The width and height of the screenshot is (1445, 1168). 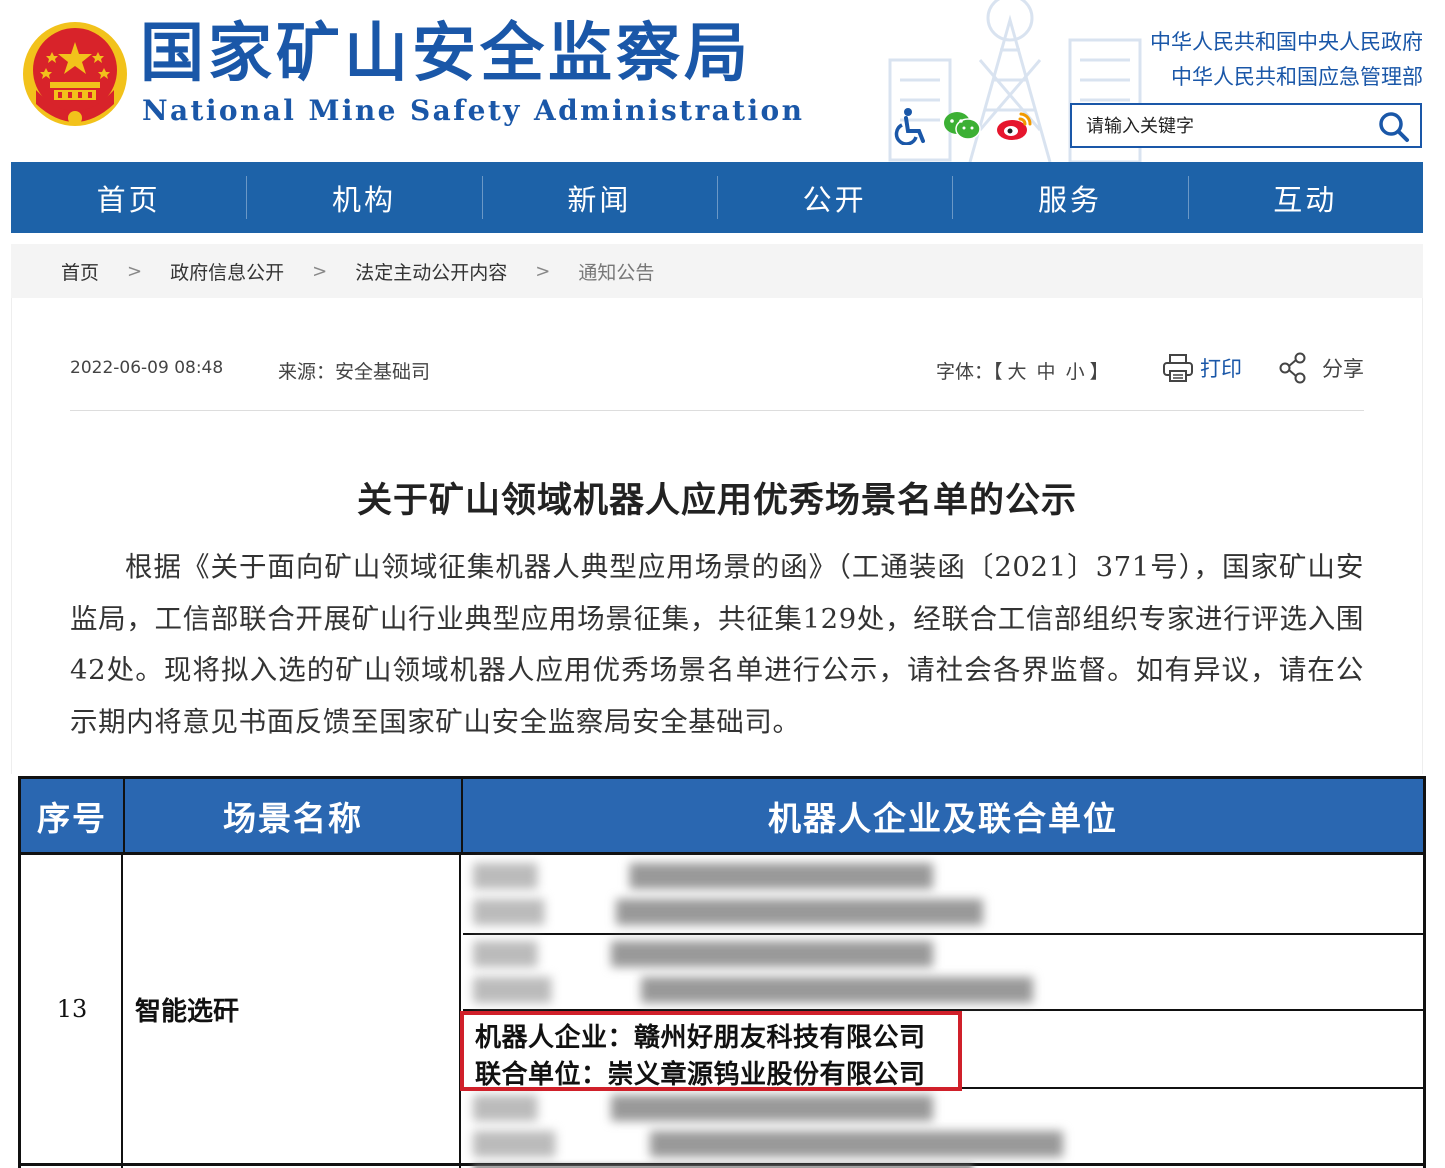 What do you see at coordinates (700, 1075) in the screenshot?
I see `partner-company: 联合单位：崇义章源钨业股份有限公司` at bounding box center [700, 1075].